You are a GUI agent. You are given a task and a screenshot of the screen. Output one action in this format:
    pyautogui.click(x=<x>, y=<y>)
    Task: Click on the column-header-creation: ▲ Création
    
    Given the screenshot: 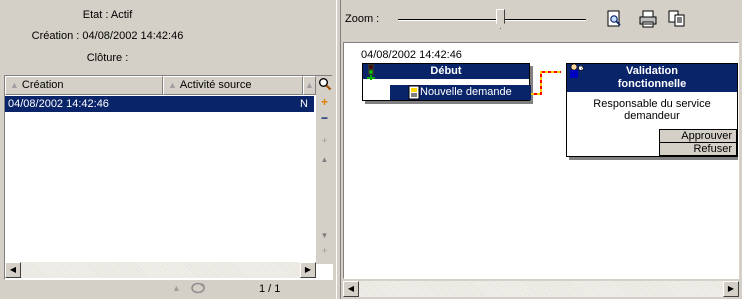 What is the action you would take?
    pyautogui.click(x=84, y=85)
    